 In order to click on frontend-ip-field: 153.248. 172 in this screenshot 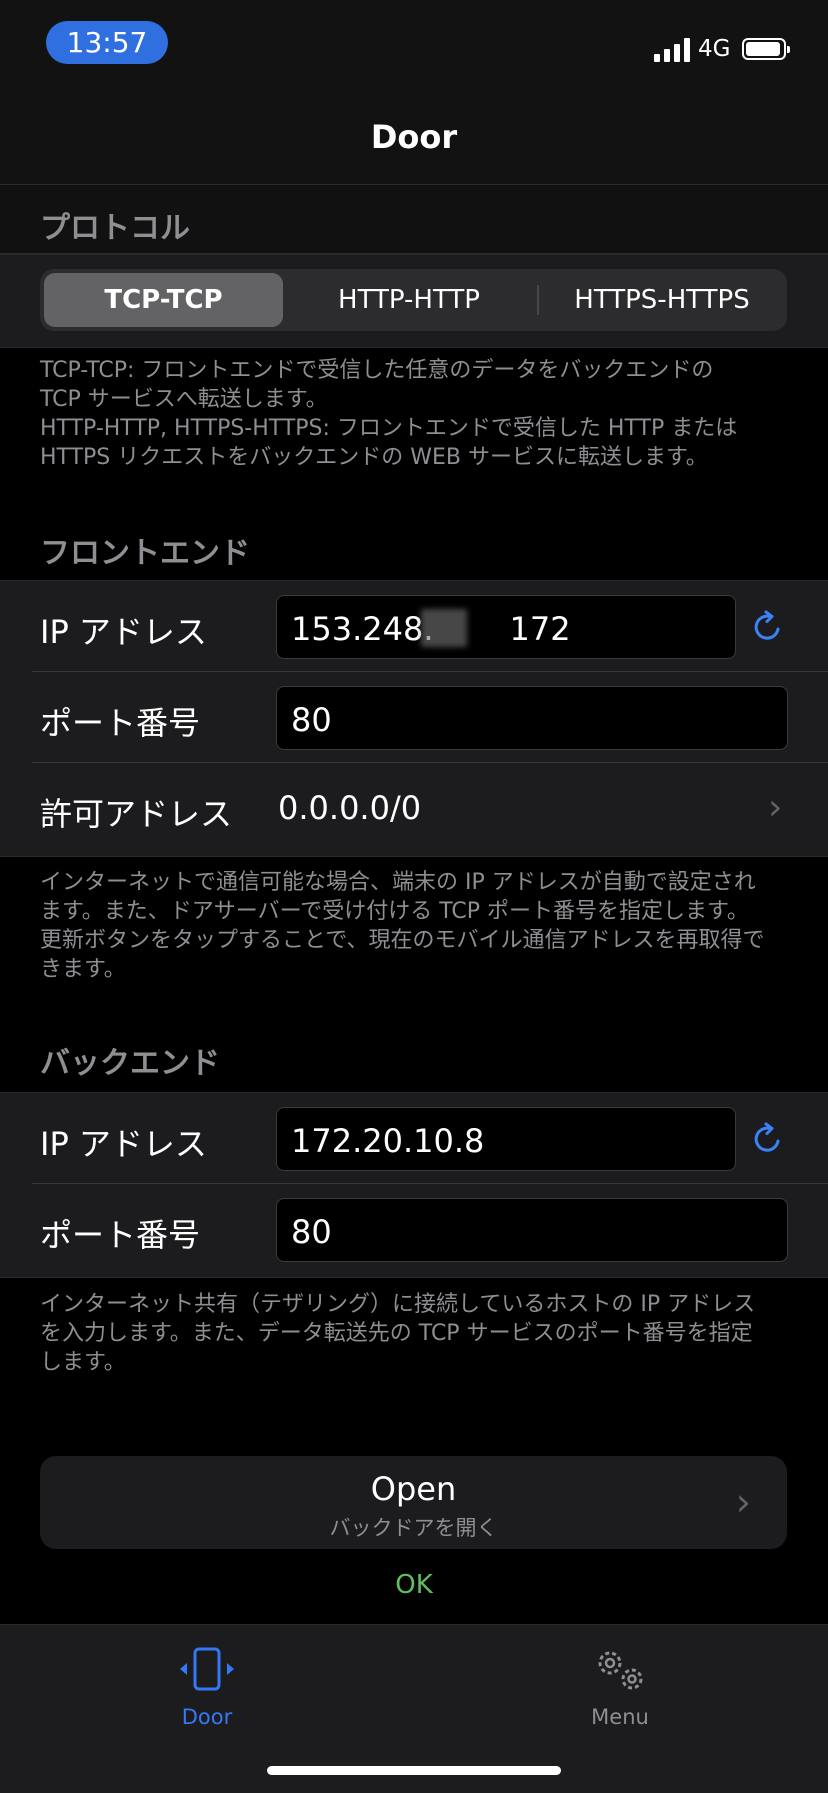, I will do `click(506, 627)`.